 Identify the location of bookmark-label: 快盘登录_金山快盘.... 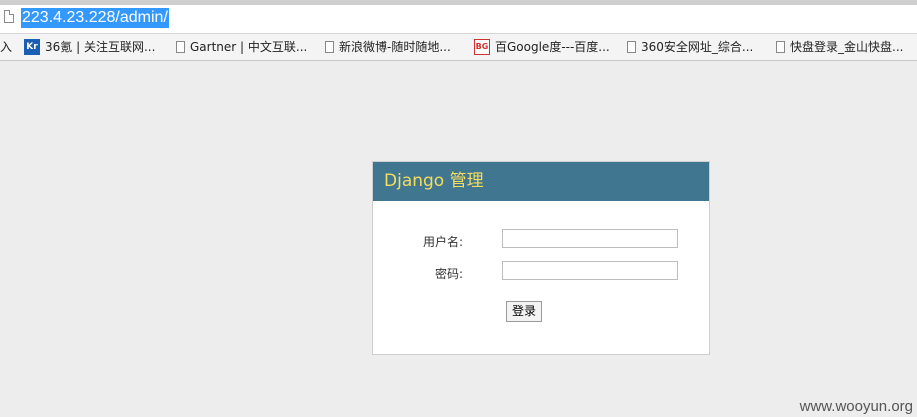
(847, 47).